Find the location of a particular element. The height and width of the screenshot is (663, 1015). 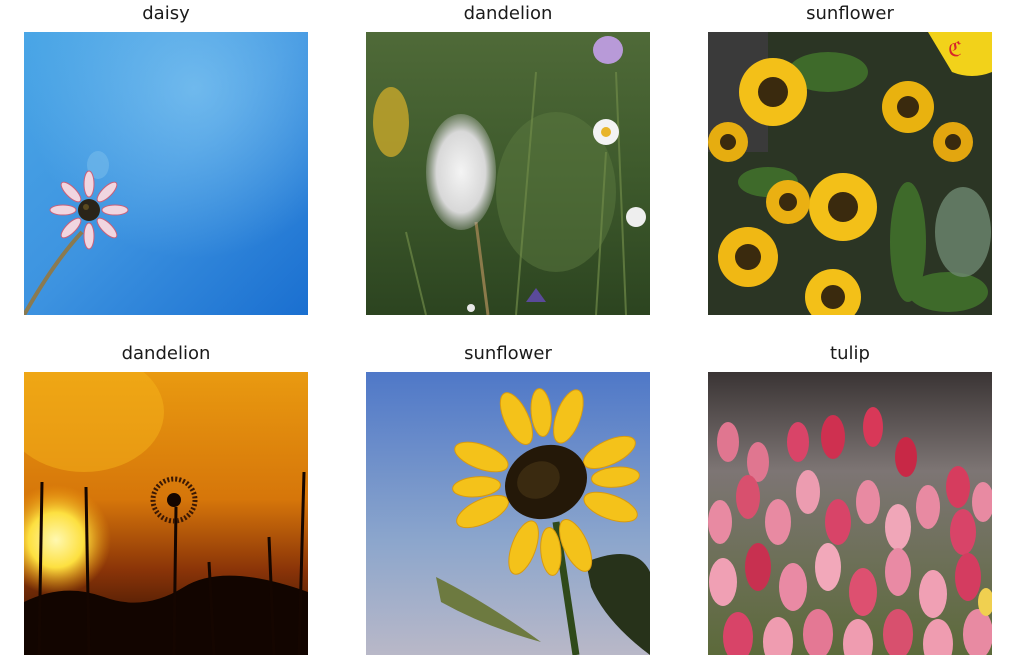

panel-image-sunflower-sky is located at coordinates (508, 513).